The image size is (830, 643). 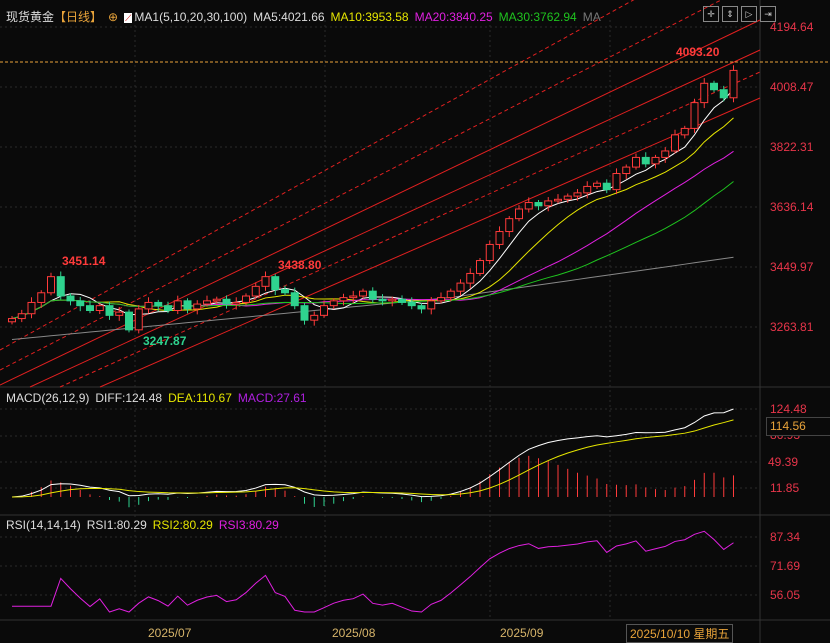 I want to click on price-tick: 4194.64, so click(x=792, y=27).